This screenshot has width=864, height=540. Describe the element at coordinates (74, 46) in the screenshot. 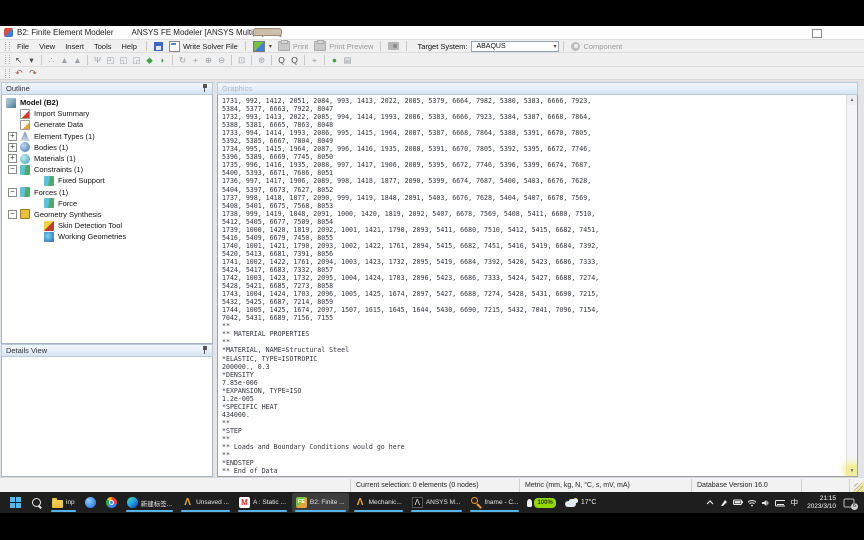

I see `menu-insert: Insert` at that location.